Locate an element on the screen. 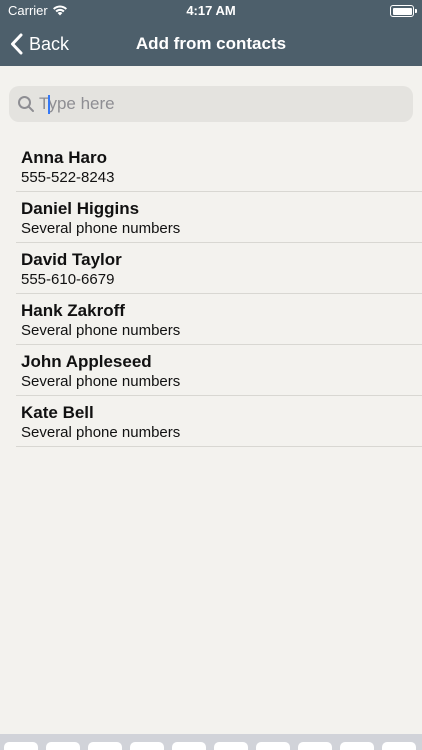  search-bar is located at coordinates (211, 104).